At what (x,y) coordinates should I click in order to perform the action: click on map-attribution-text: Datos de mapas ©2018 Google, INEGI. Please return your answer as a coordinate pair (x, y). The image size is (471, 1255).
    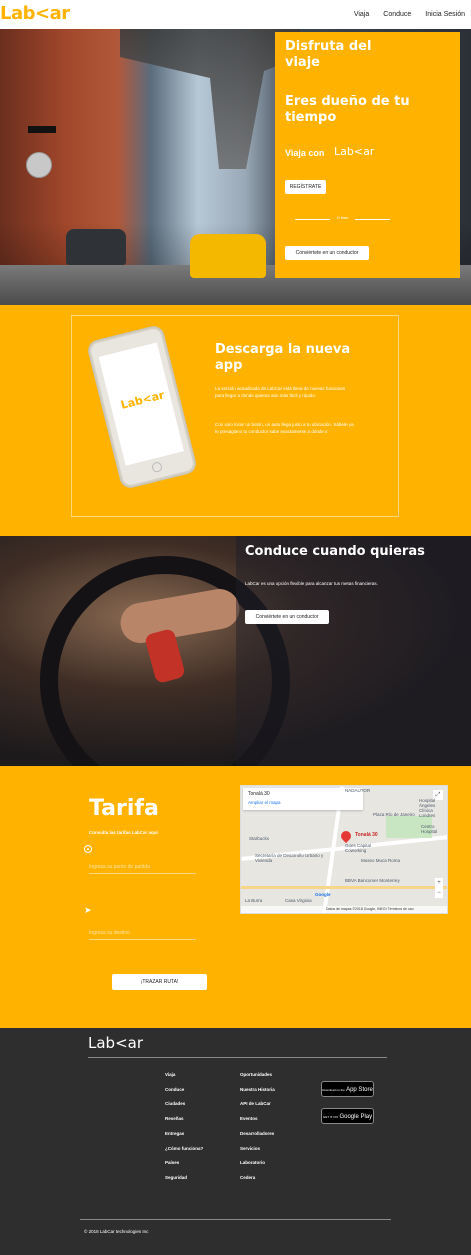
    Looking at the image, I should click on (356, 909).